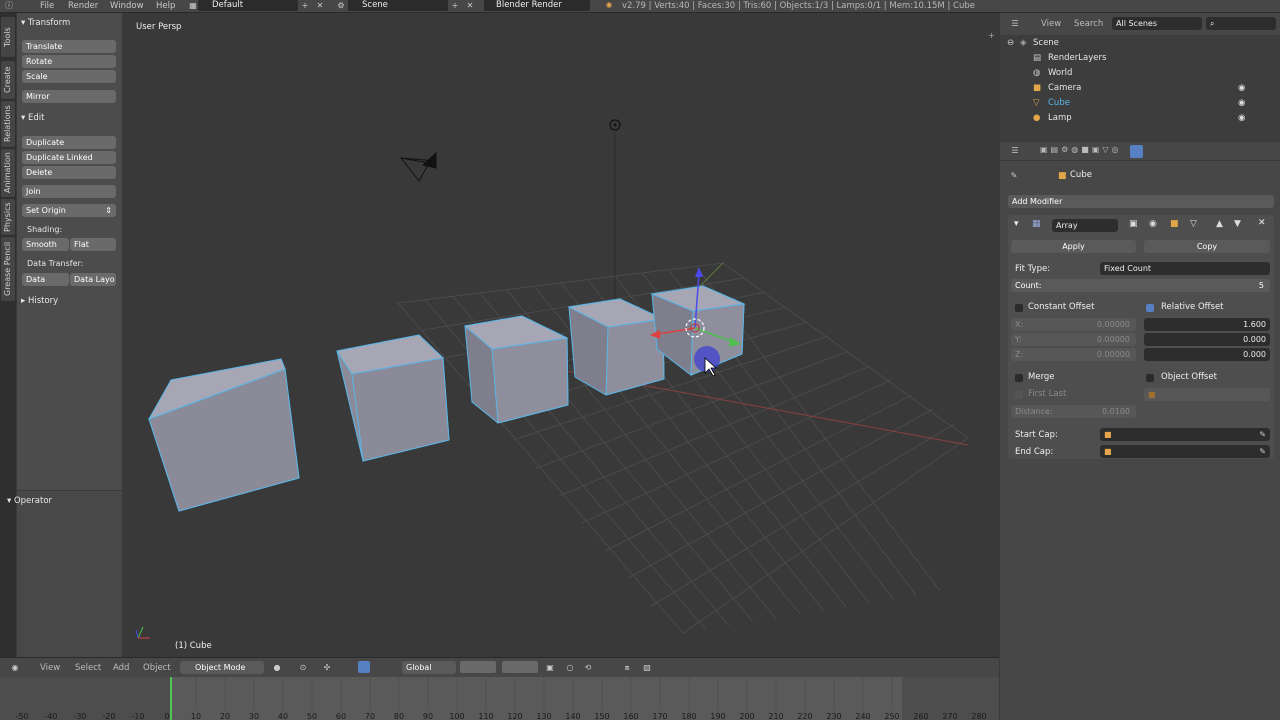 The width and height of the screenshot is (1280, 720). What do you see at coordinates (45, 244) in the screenshot?
I see `smooth-button: Smooth` at bounding box center [45, 244].